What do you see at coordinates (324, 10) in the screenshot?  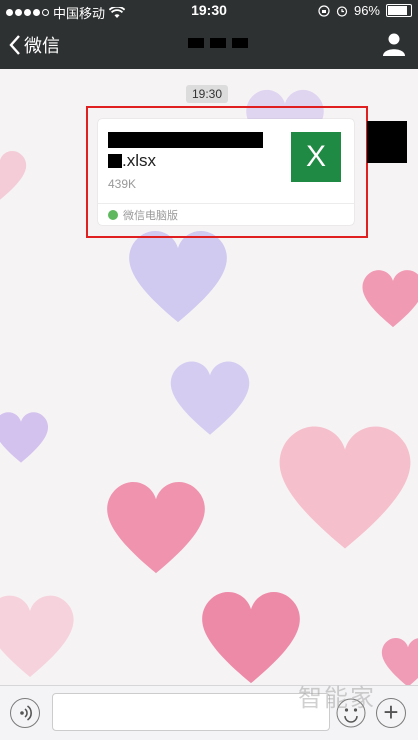 I see `rotation-lock-icon` at bounding box center [324, 10].